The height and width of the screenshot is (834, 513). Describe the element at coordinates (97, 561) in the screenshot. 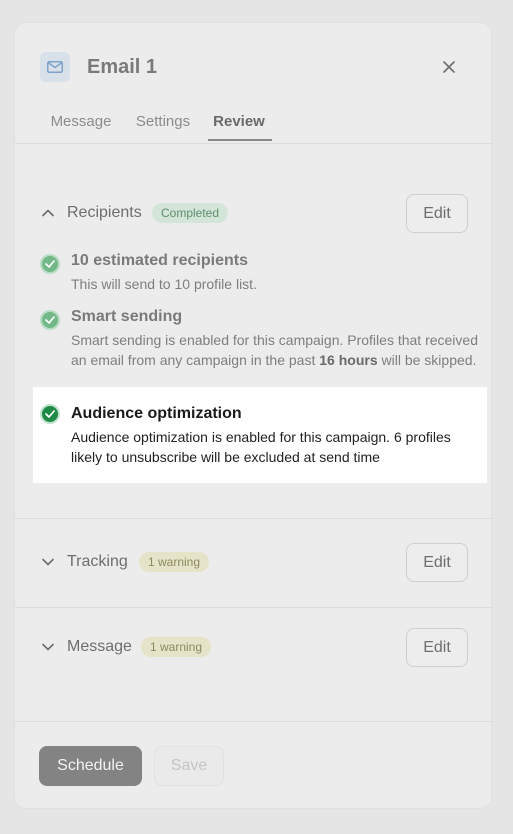

I see `section-title: Tracking` at that location.